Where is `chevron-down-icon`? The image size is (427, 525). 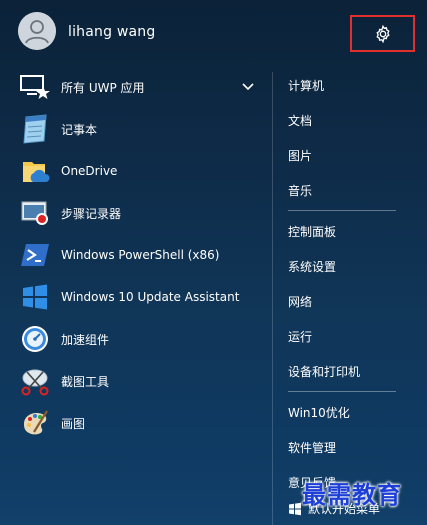 chevron-down-icon is located at coordinates (248, 87).